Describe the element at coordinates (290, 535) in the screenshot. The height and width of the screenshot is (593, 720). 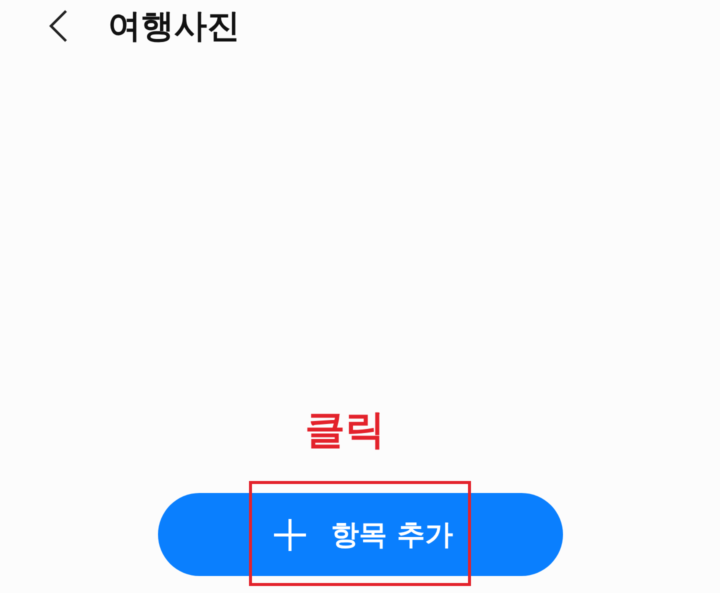
I see `plus-icon` at that location.